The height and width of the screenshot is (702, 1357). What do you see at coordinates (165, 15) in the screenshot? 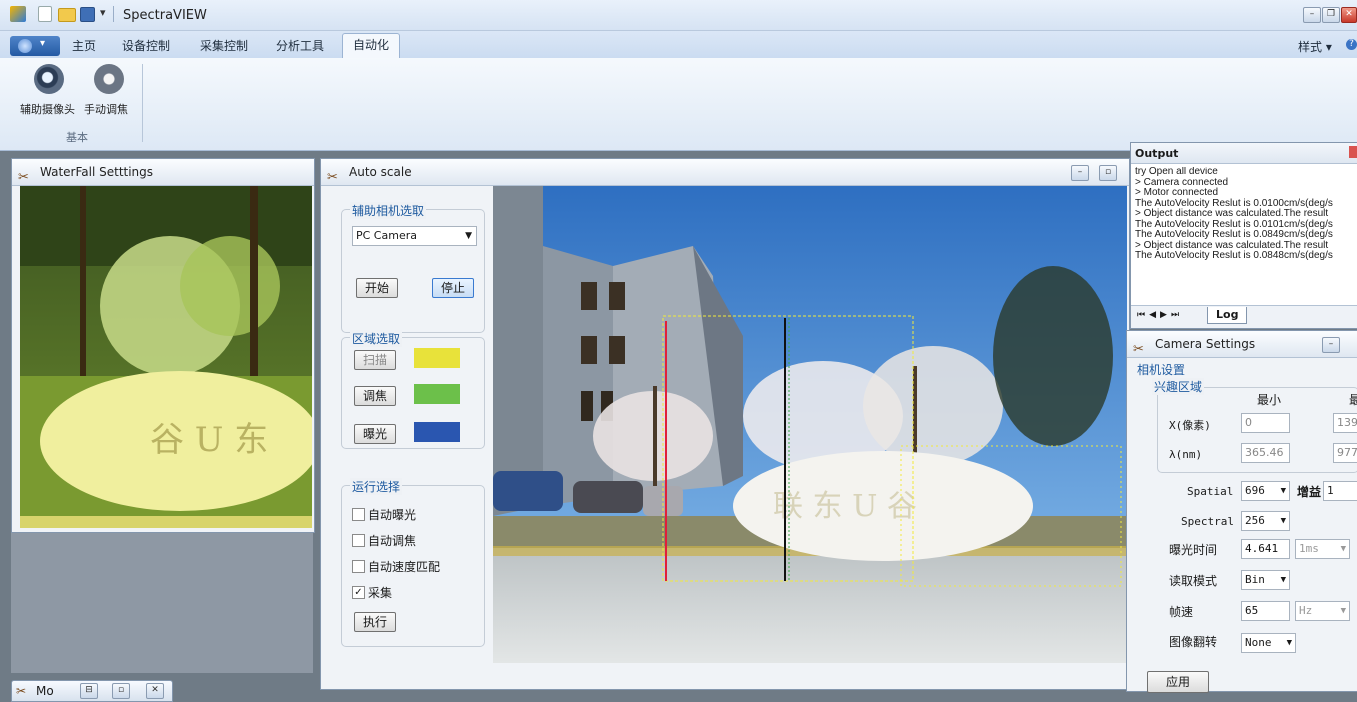
I see `app-title: SpectraVIEW` at bounding box center [165, 15].